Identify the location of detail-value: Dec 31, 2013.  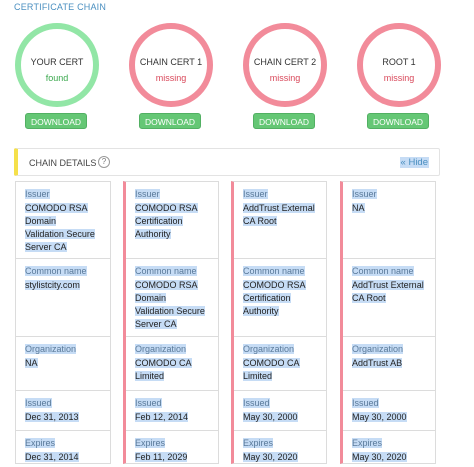
(52, 417).